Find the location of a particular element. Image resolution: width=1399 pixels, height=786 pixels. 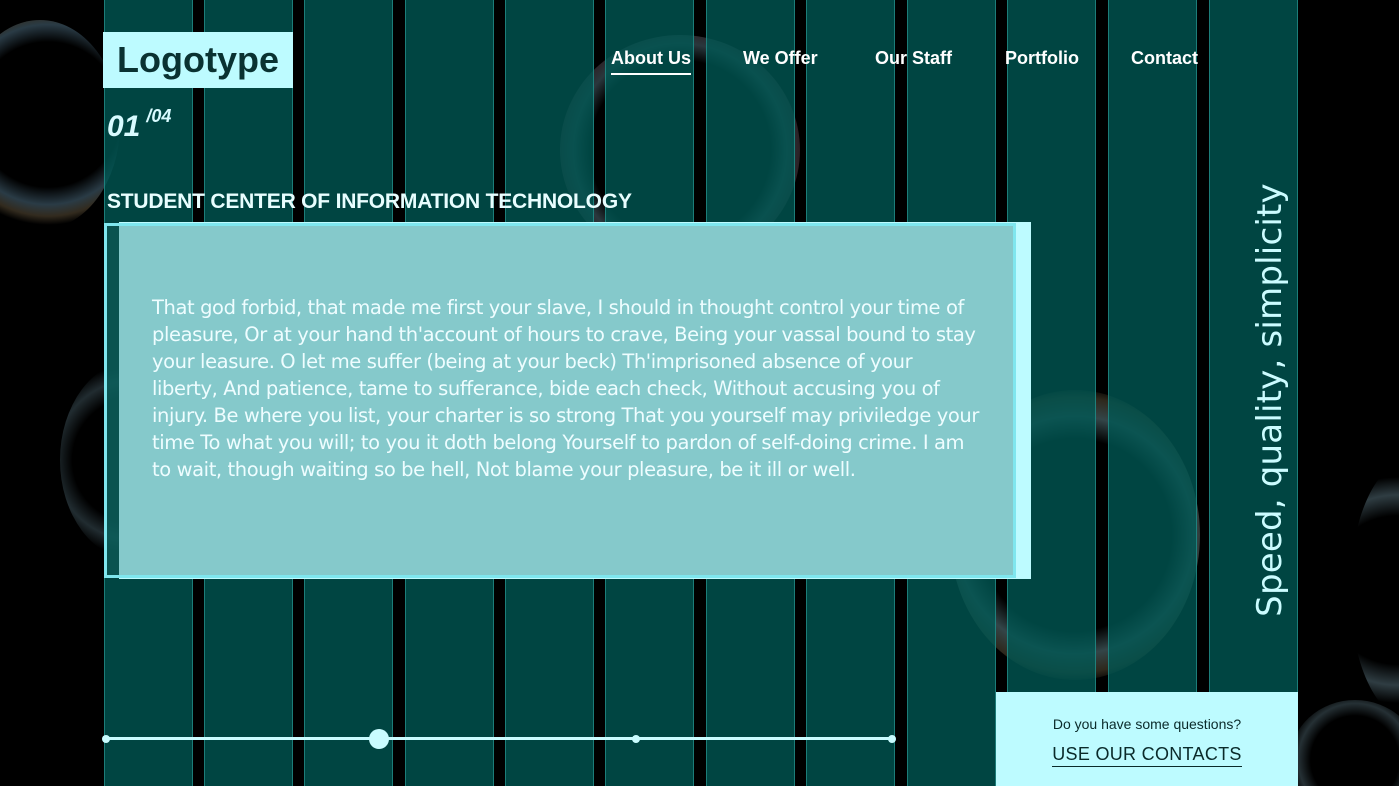

nav-item-we-offer: We Offer is located at coordinates (780, 60).